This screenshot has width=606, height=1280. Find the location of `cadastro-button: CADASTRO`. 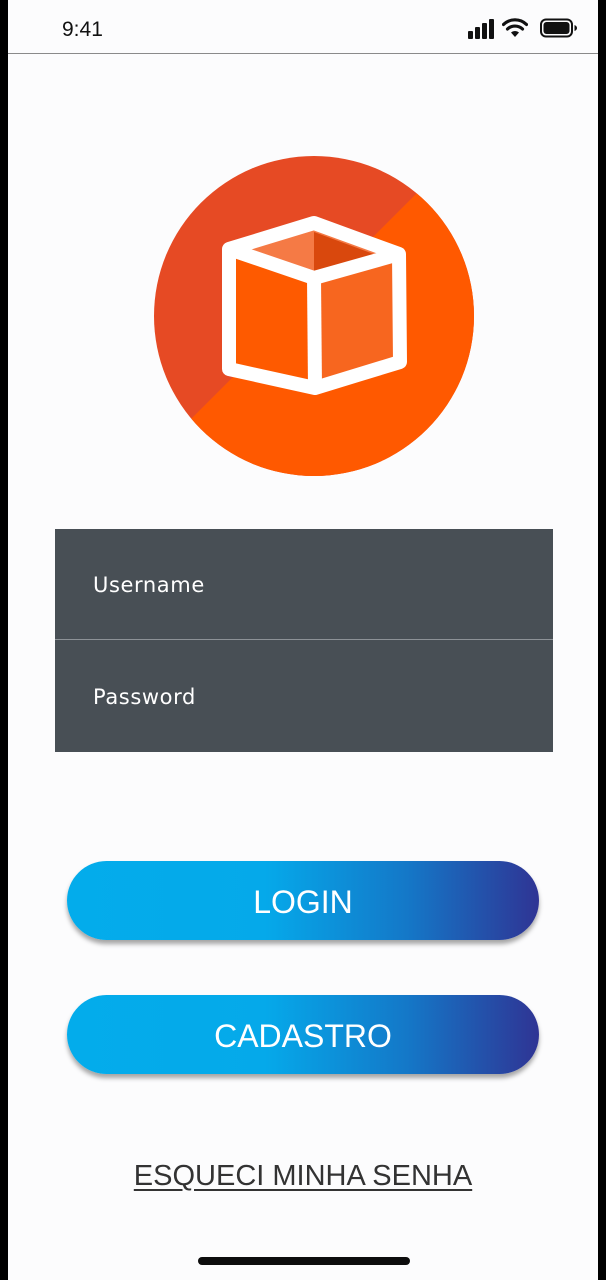

cadastro-button: CADASTRO is located at coordinates (303, 1034).